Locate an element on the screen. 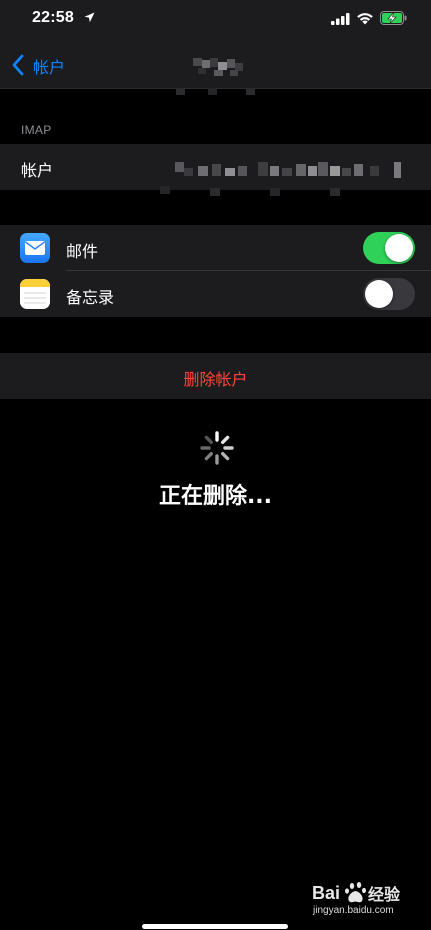  account-row: 帐户 is located at coordinates (215, 170).